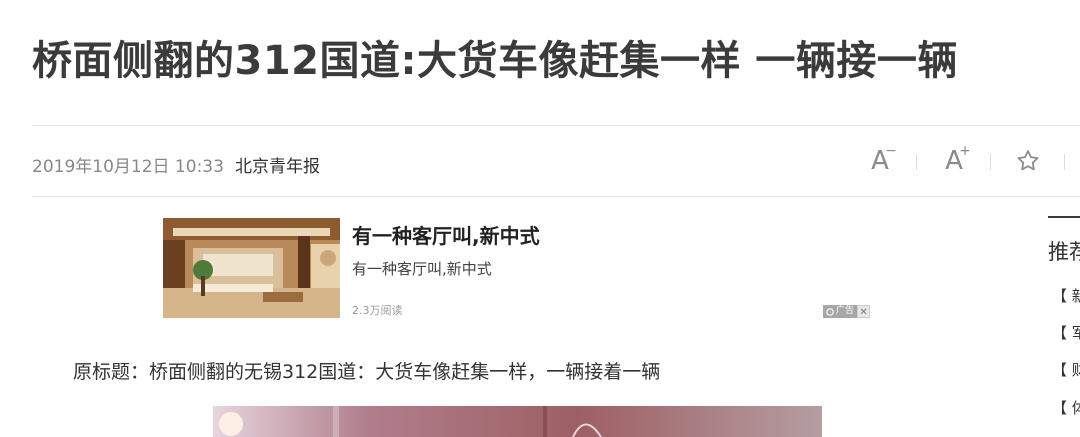 This screenshot has width=1080, height=437. What do you see at coordinates (1064, 217) in the screenshot?
I see `sidebar-accent-line` at bounding box center [1064, 217].